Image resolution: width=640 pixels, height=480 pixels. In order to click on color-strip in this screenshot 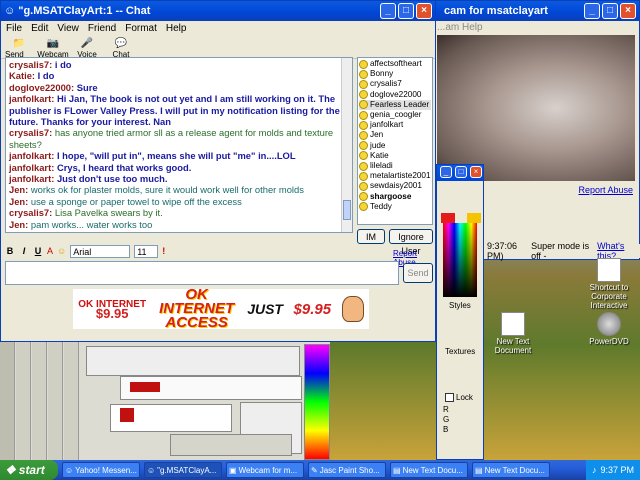, I will do `click(317, 402)`.